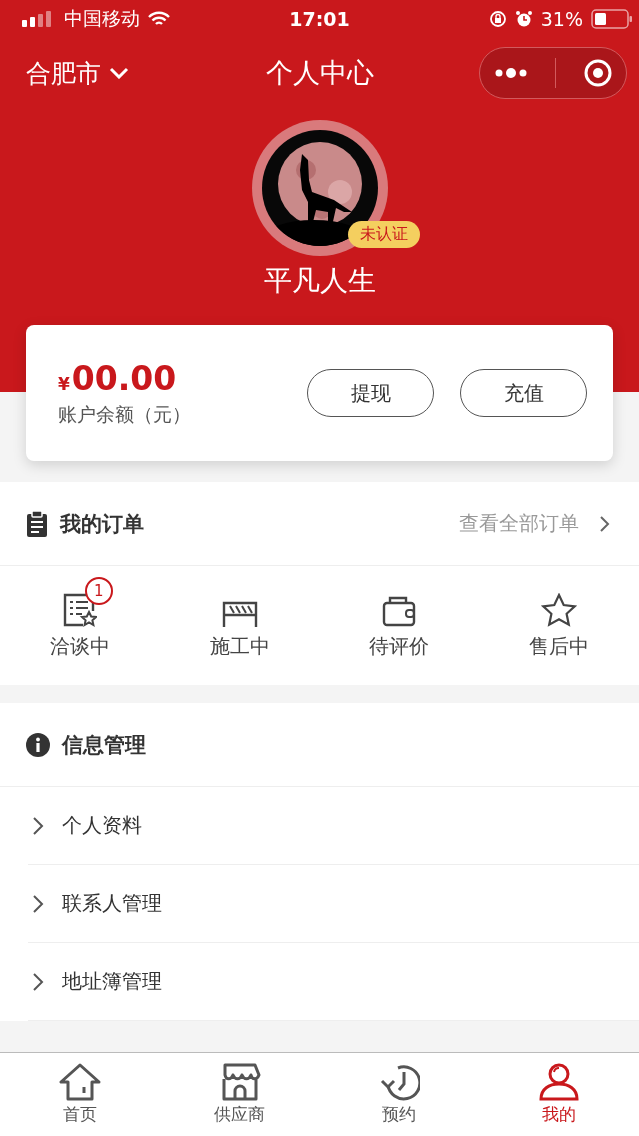 This screenshot has height=1136, width=639. I want to click on order-status-item: 1 洽谈中, so click(80, 625).